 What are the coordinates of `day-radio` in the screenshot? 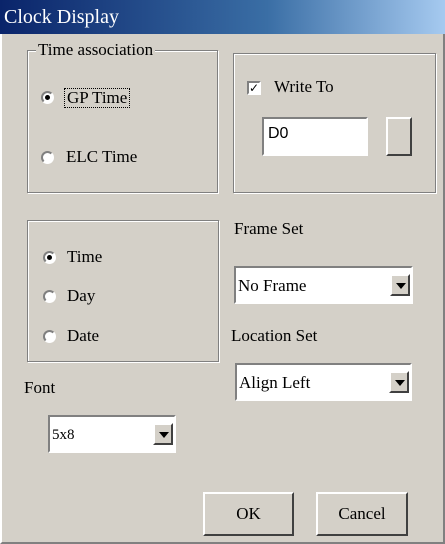 It's located at (49, 296).